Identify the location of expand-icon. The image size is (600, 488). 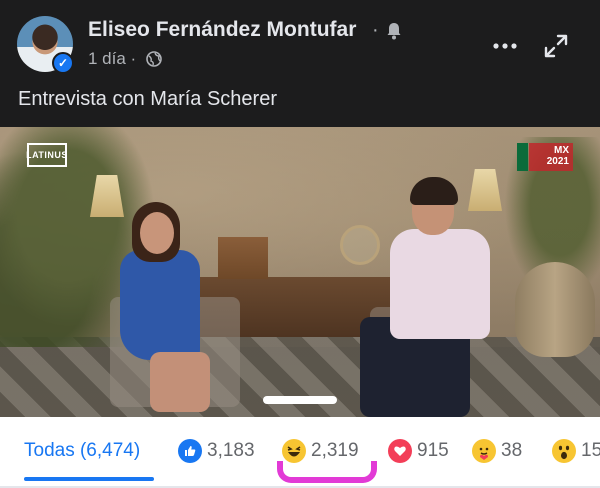
(556, 46).